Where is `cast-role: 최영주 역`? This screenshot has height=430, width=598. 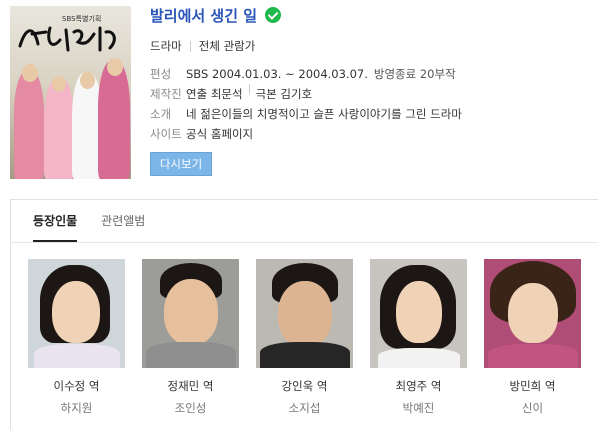
cast-role: 최영주 역 is located at coordinates (418, 386).